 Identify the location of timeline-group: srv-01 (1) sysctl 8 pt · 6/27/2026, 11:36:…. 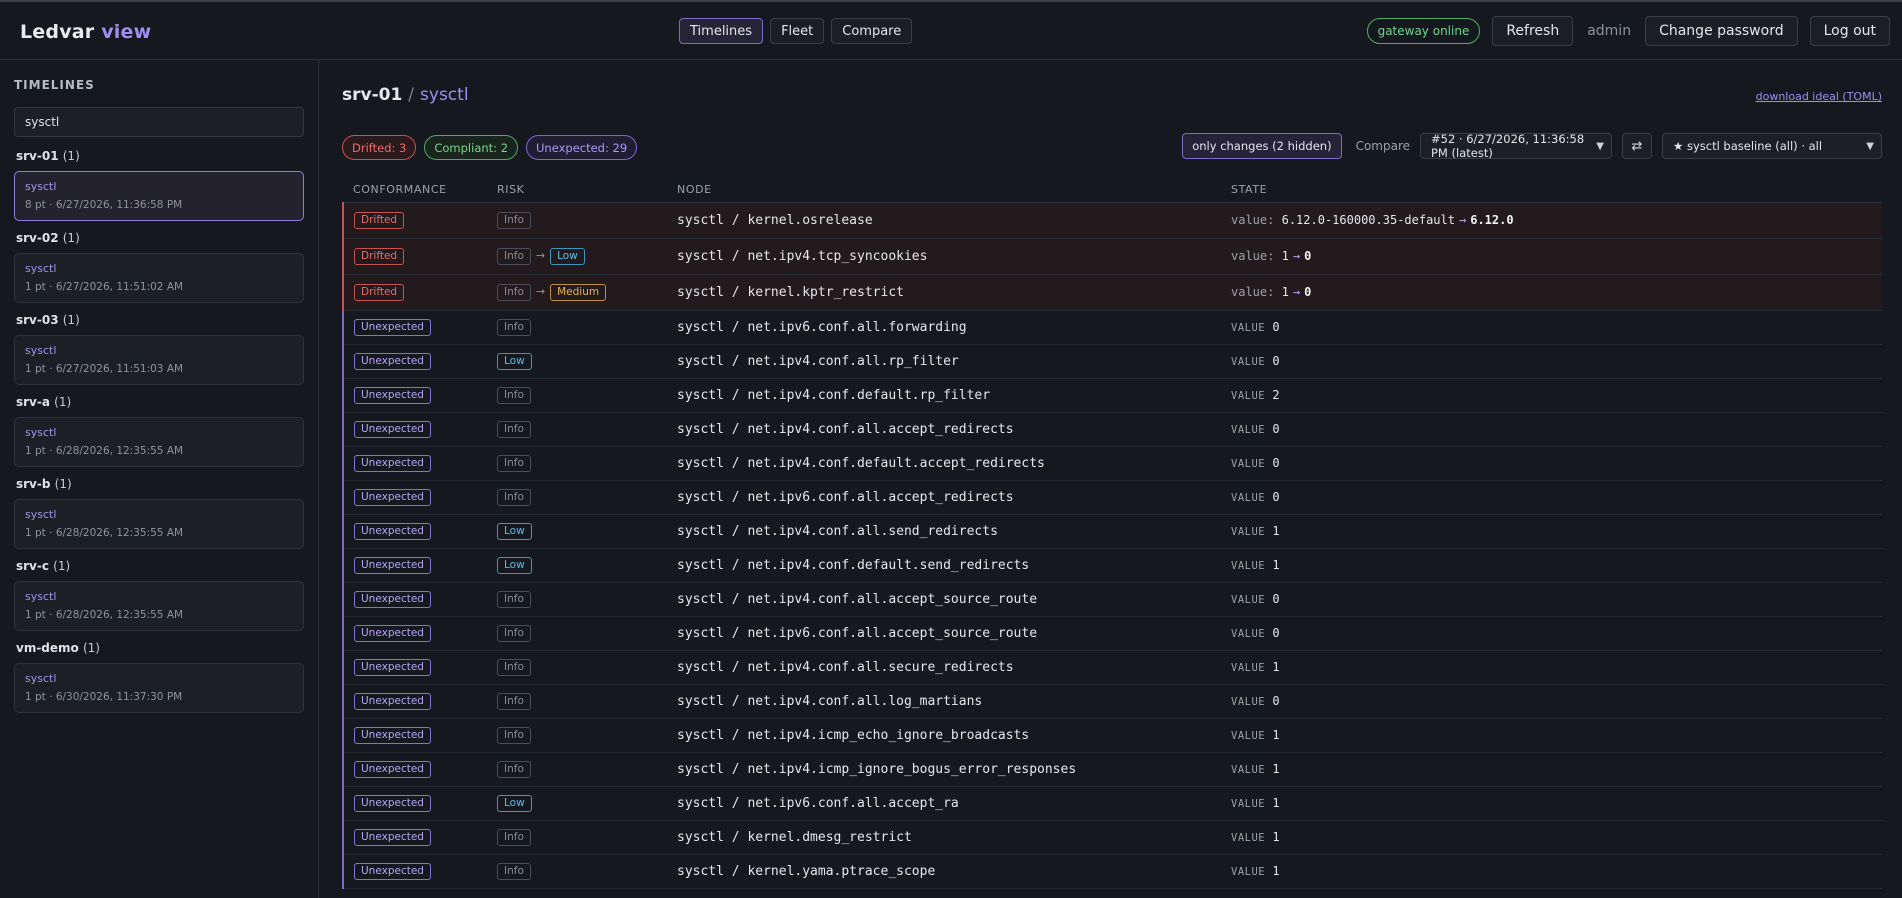
(159, 185).